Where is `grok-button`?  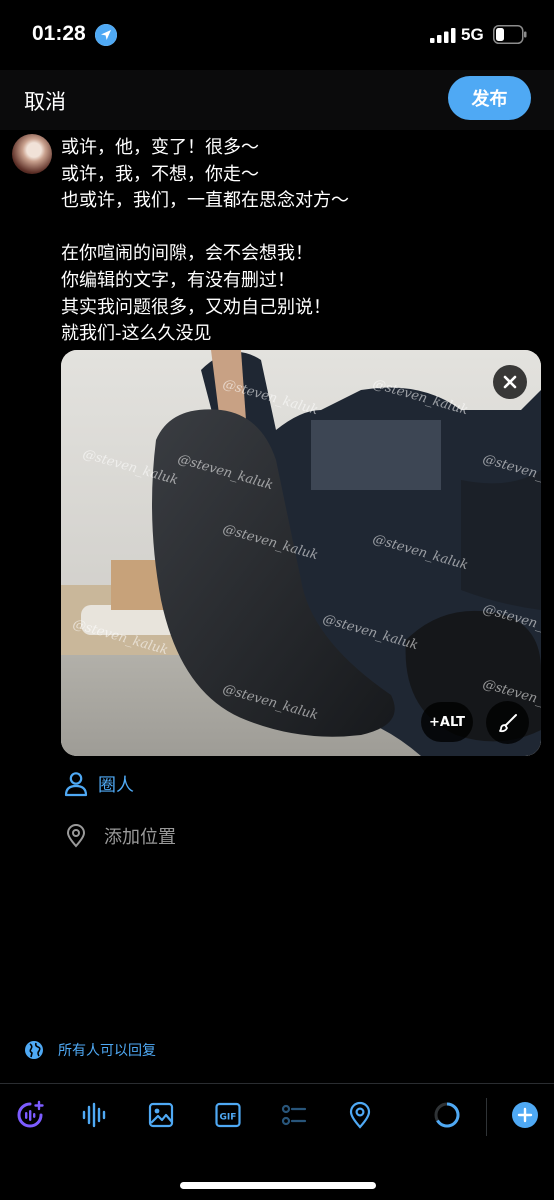
grok-button is located at coordinates (30, 1115).